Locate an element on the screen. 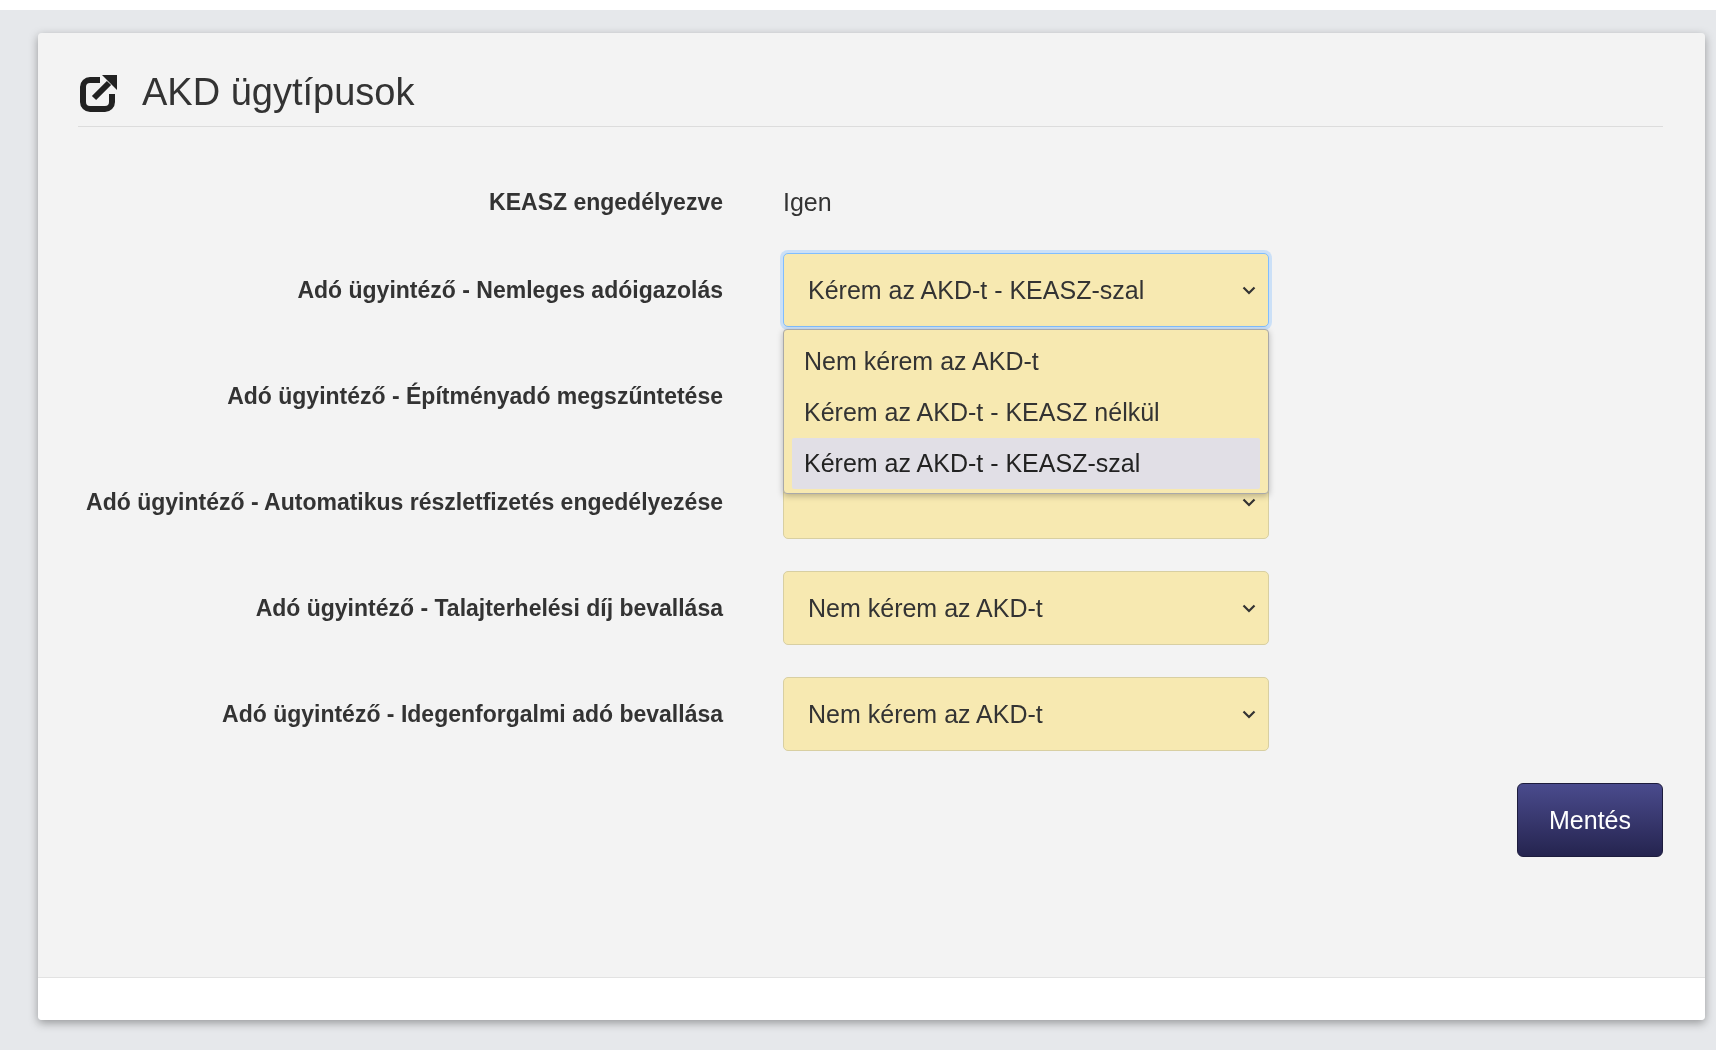 Image resolution: width=1716 pixels, height=1050 pixels. page-title: AKD ügytípusok is located at coordinates (278, 92).